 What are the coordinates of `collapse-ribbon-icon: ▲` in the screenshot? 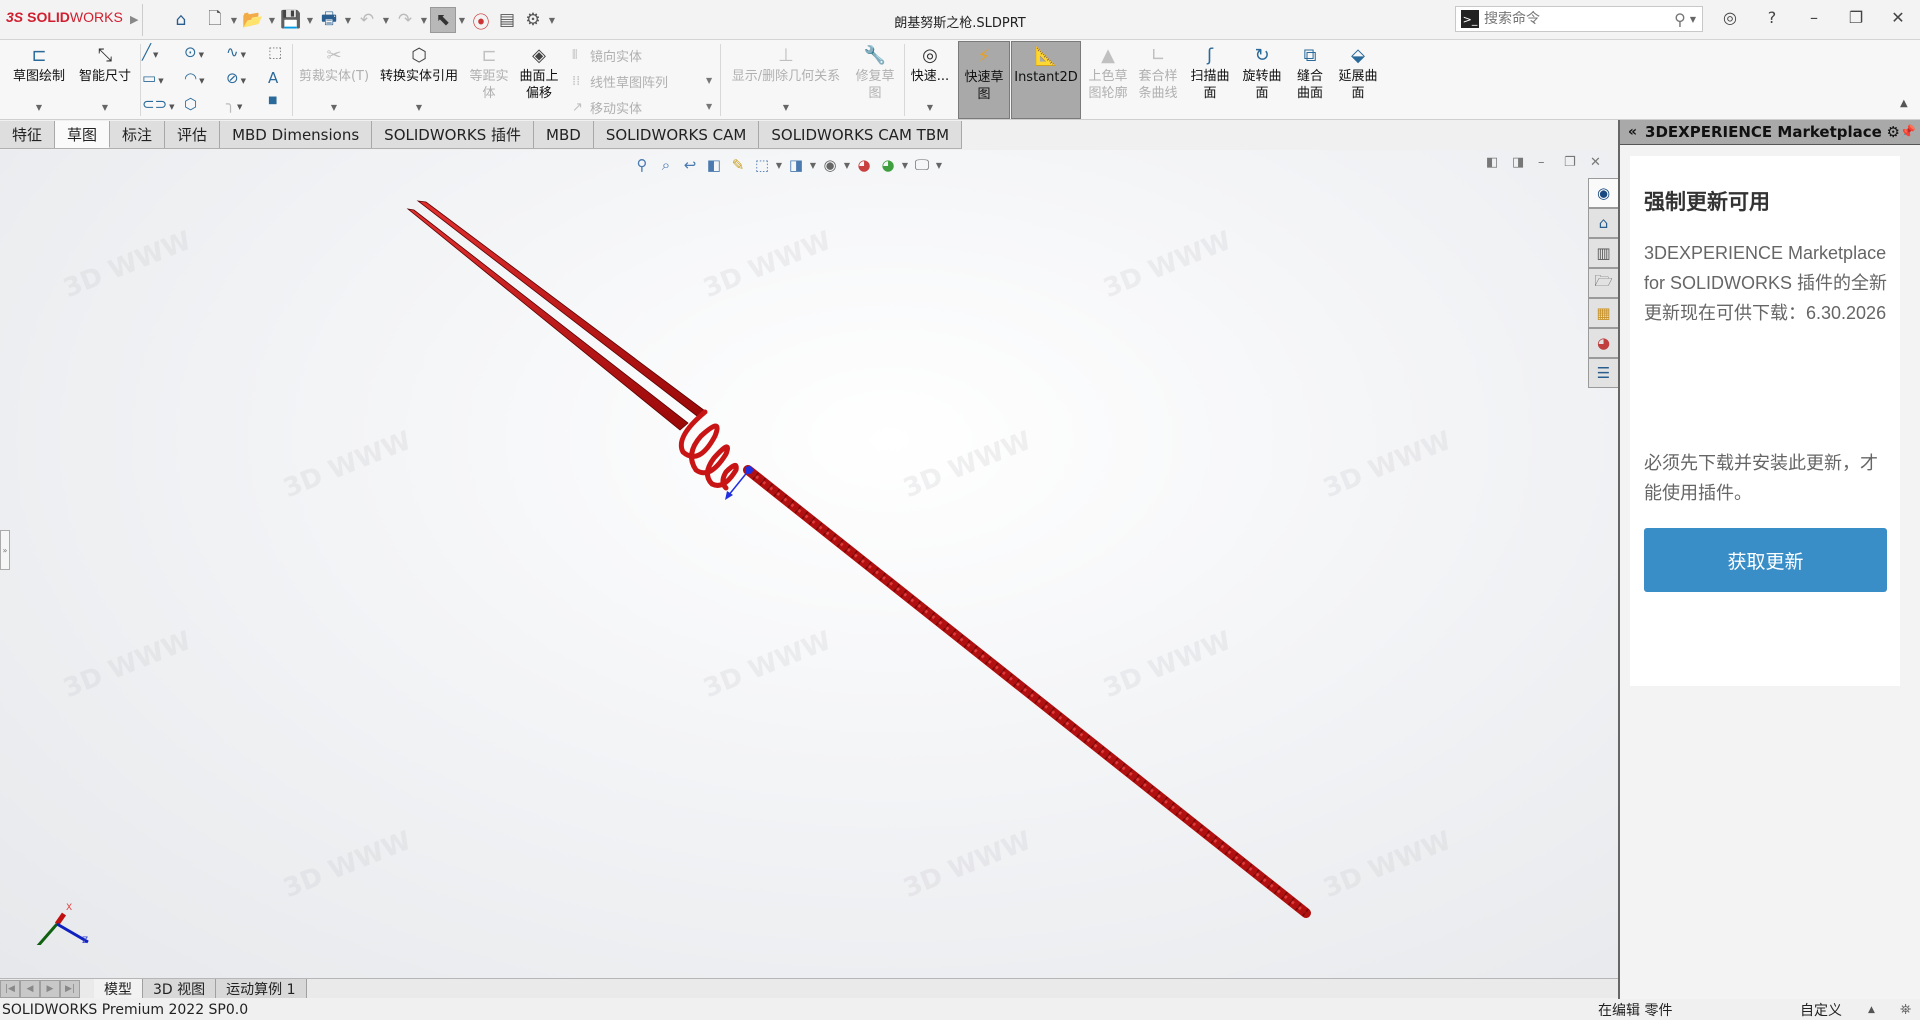 It's located at (1904, 103).